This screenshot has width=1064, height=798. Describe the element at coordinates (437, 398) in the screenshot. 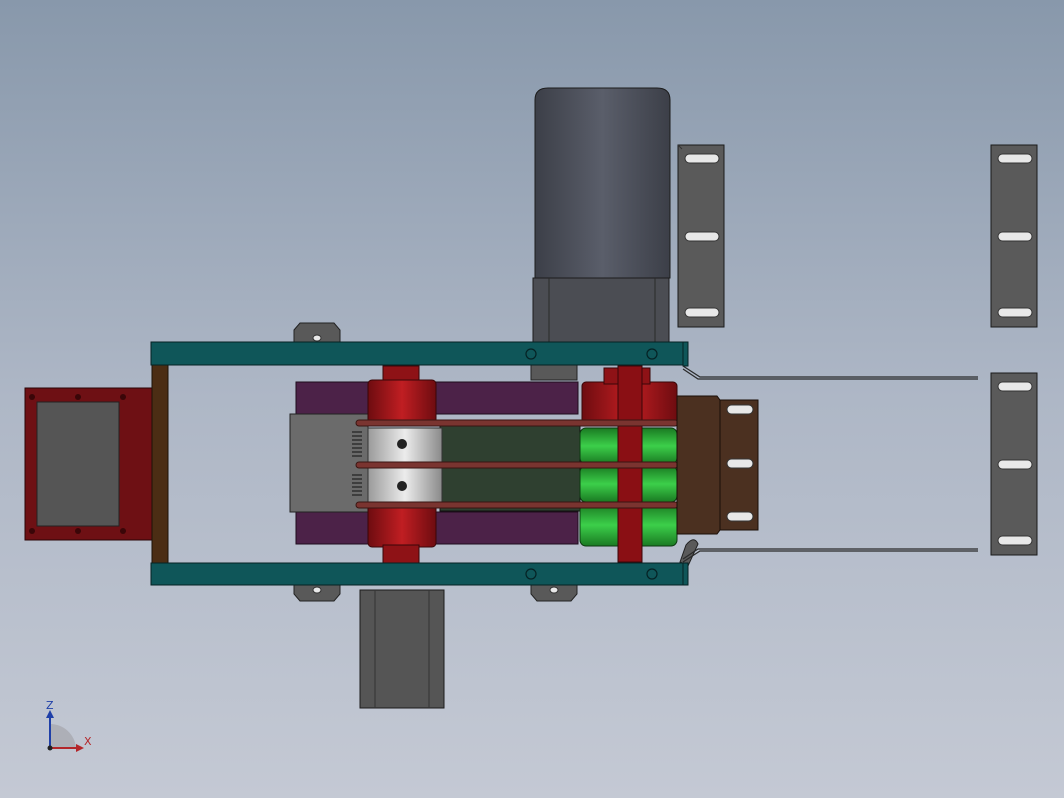

I see `purple-rail-top` at that location.